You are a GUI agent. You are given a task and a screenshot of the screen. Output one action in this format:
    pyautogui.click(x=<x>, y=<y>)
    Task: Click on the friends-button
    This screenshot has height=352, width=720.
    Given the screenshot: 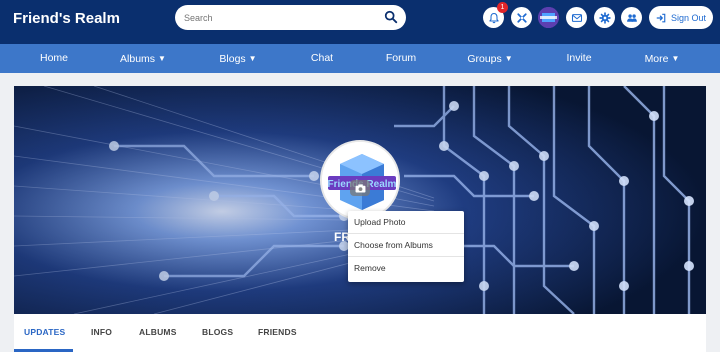 What is the action you would take?
    pyautogui.click(x=631, y=17)
    